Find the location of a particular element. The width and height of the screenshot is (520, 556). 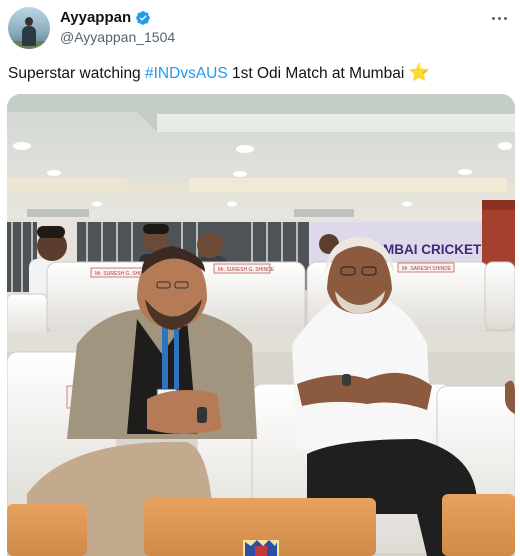

crest-logo is located at coordinates (261, 548).